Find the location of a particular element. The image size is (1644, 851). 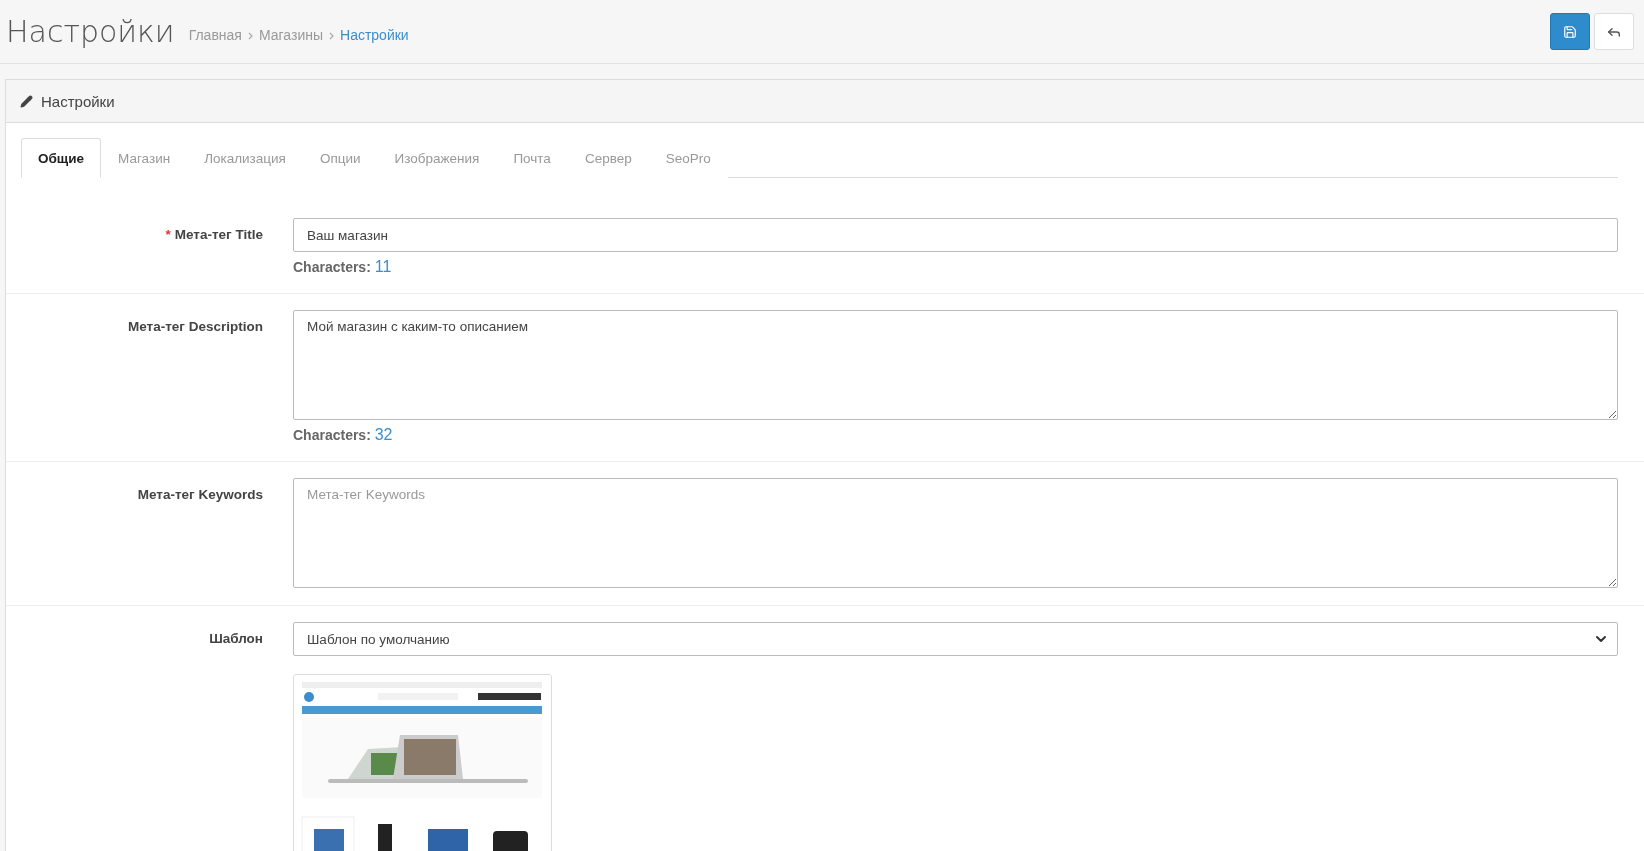

input-field: Ваш магазин is located at coordinates (955, 235).